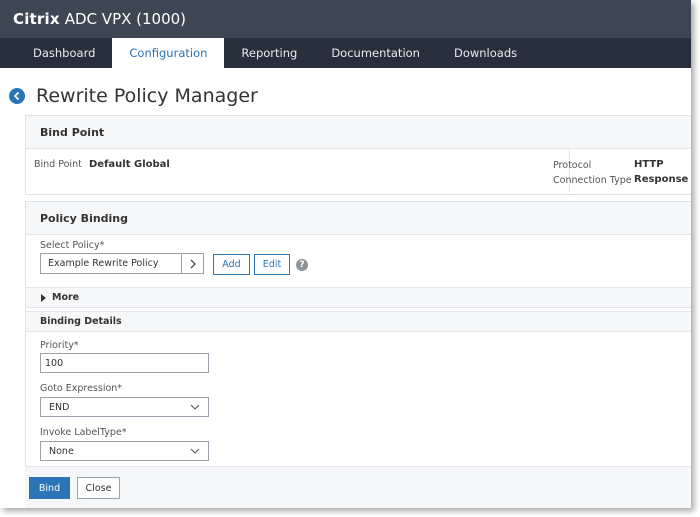 This screenshot has height=517, width=700. What do you see at coordinates (124, 407) in the screenshot?
I see `goto-expression-select: END` at bounding box center [124, 407].